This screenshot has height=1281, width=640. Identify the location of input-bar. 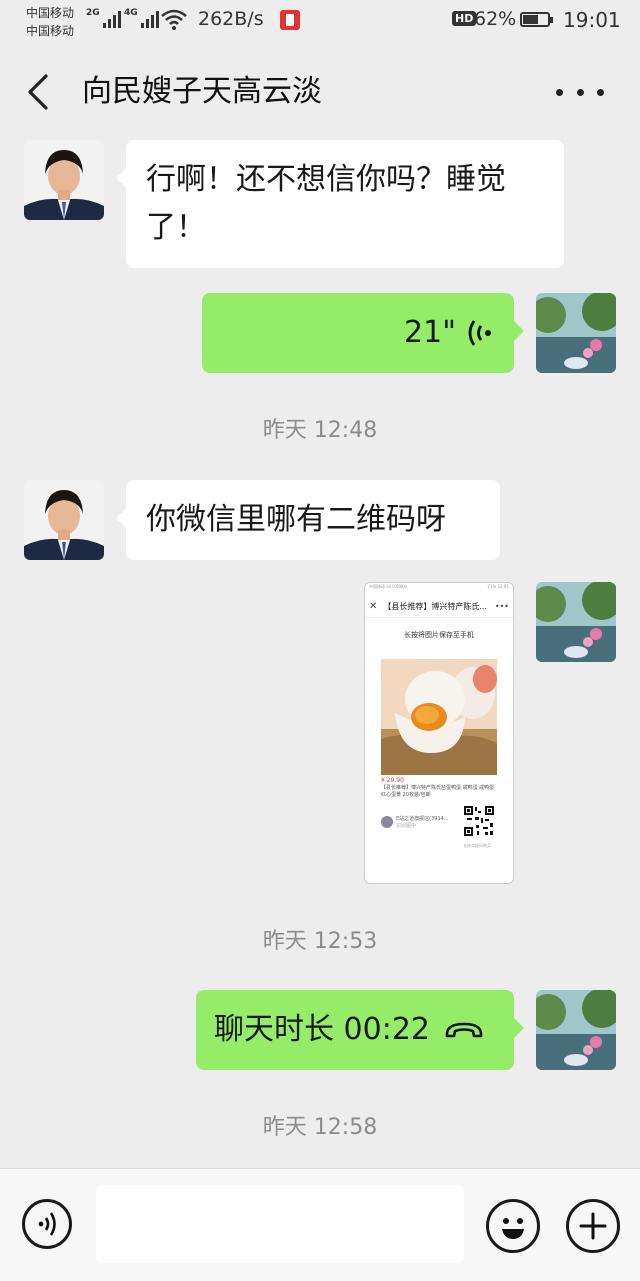
(320, 1224).